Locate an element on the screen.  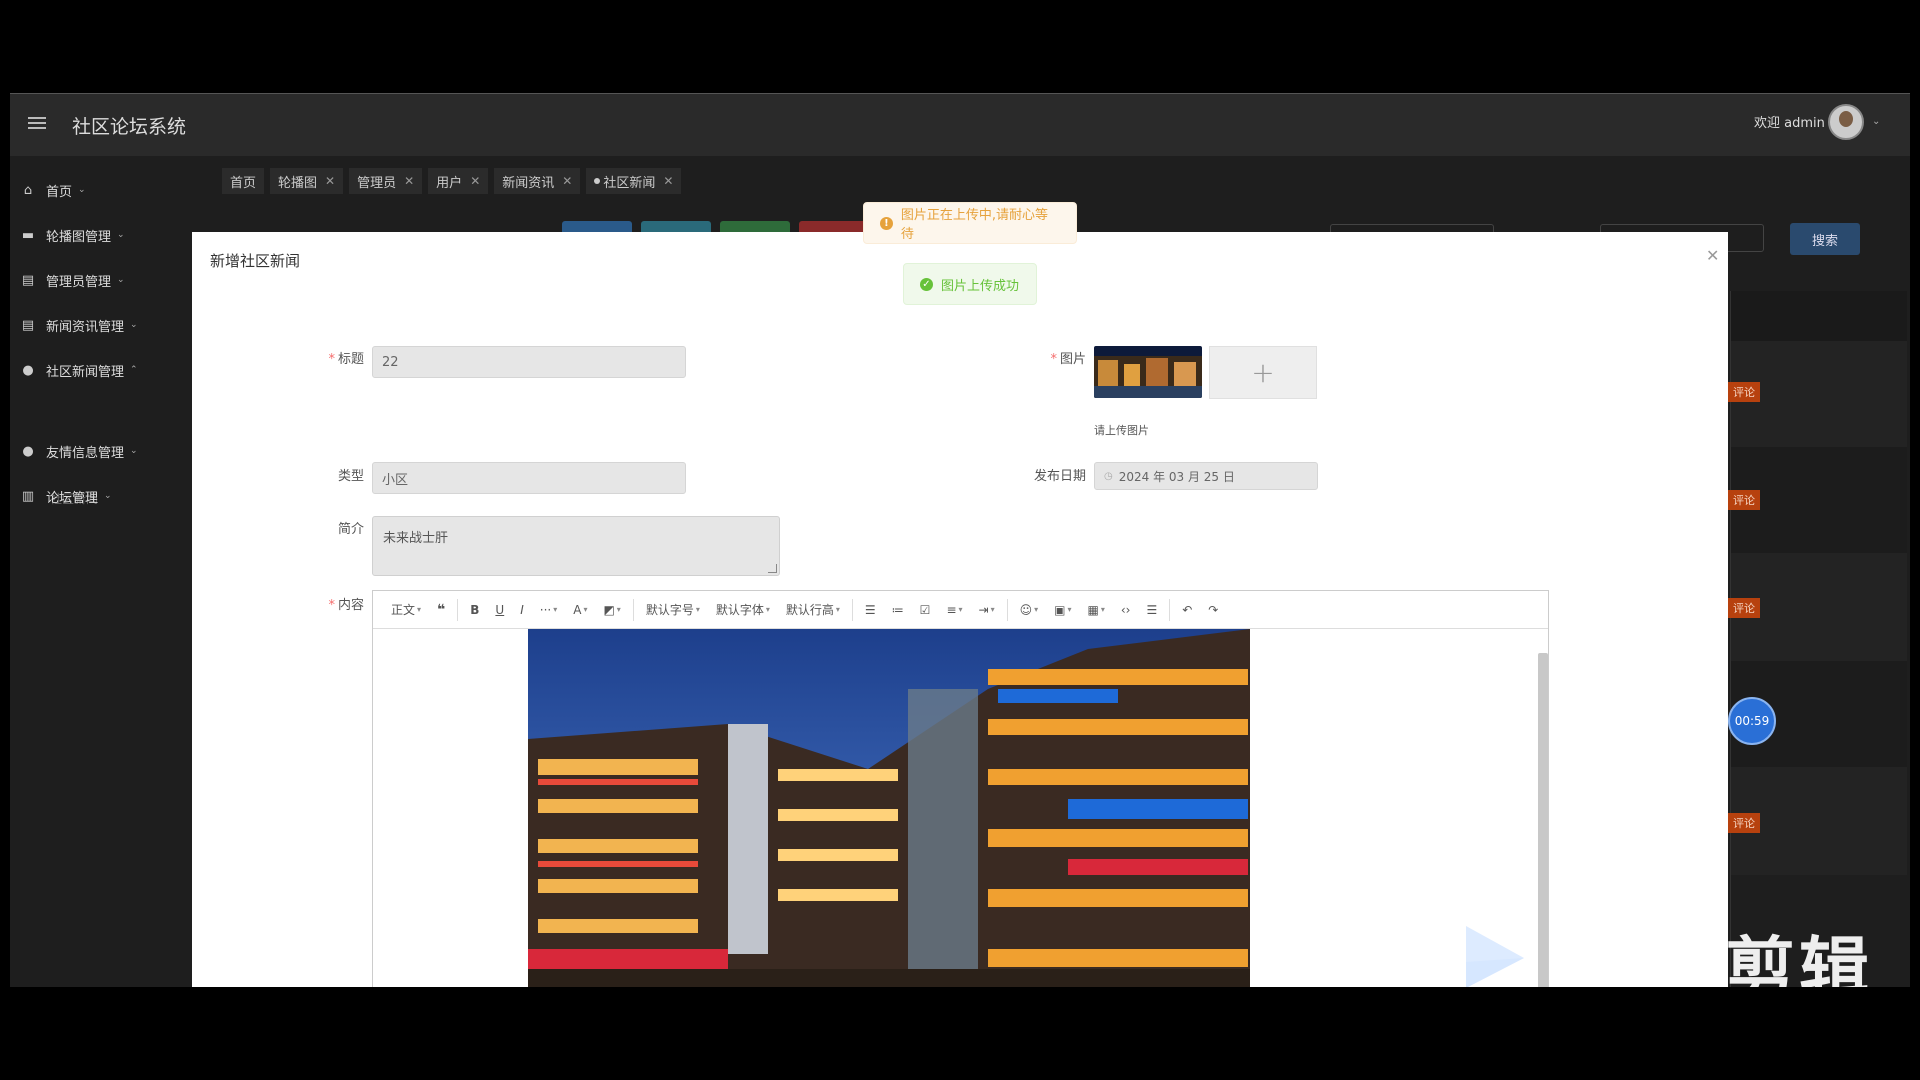
image-icon: ▣ ▾ is located at coordinates (1062, 610).